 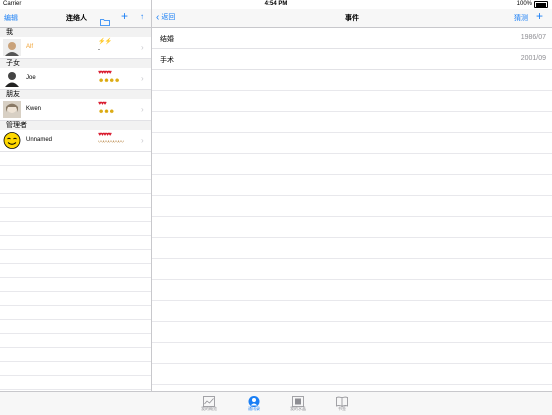 I want to click on contact-row-joe: Joe ♥♥♥♥♥ ☻☻☻☻ ›, so click(x=75, y=79).